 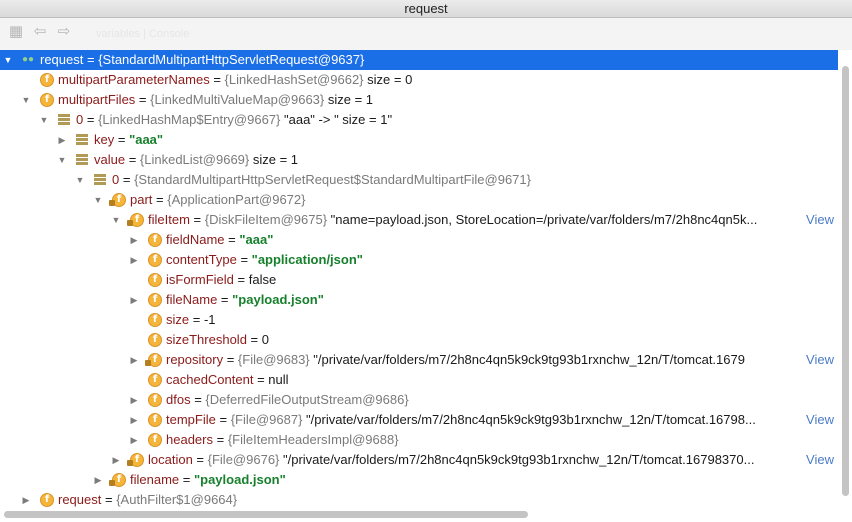 What do you see at coordinates (419, 500) in the screenshot?
I see `tree-row: ▶ f request = {AuthFilter$1@9664}` at bounding box center [419, 500].